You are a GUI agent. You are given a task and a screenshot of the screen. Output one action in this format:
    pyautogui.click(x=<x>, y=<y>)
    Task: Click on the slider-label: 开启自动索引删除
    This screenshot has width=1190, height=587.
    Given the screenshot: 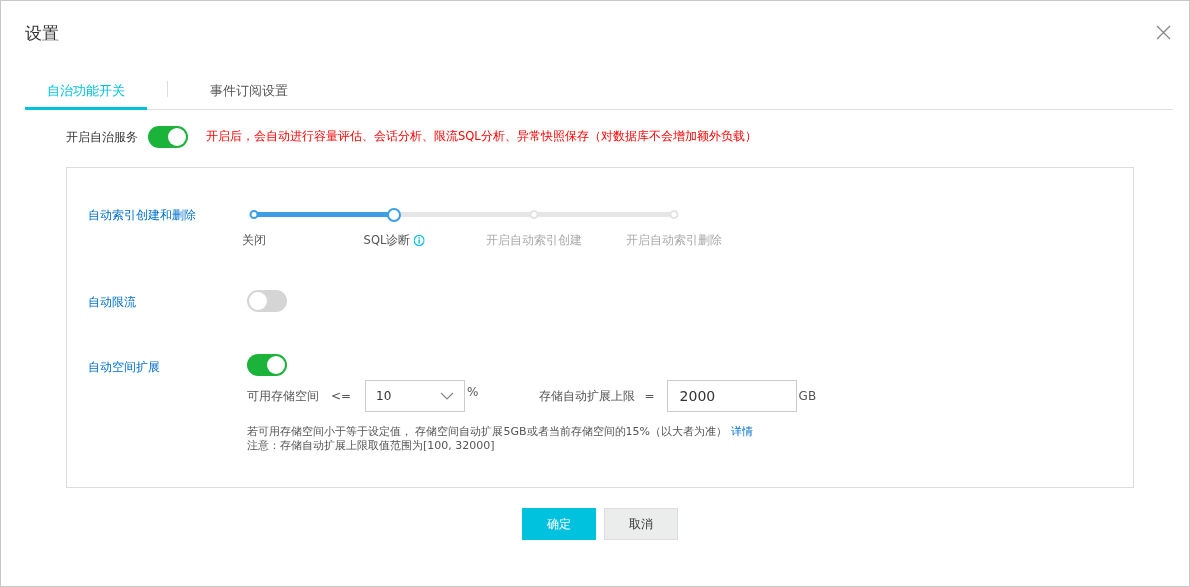 What is the action you would take?
    pyautogui.click(x=674, y=240)
    